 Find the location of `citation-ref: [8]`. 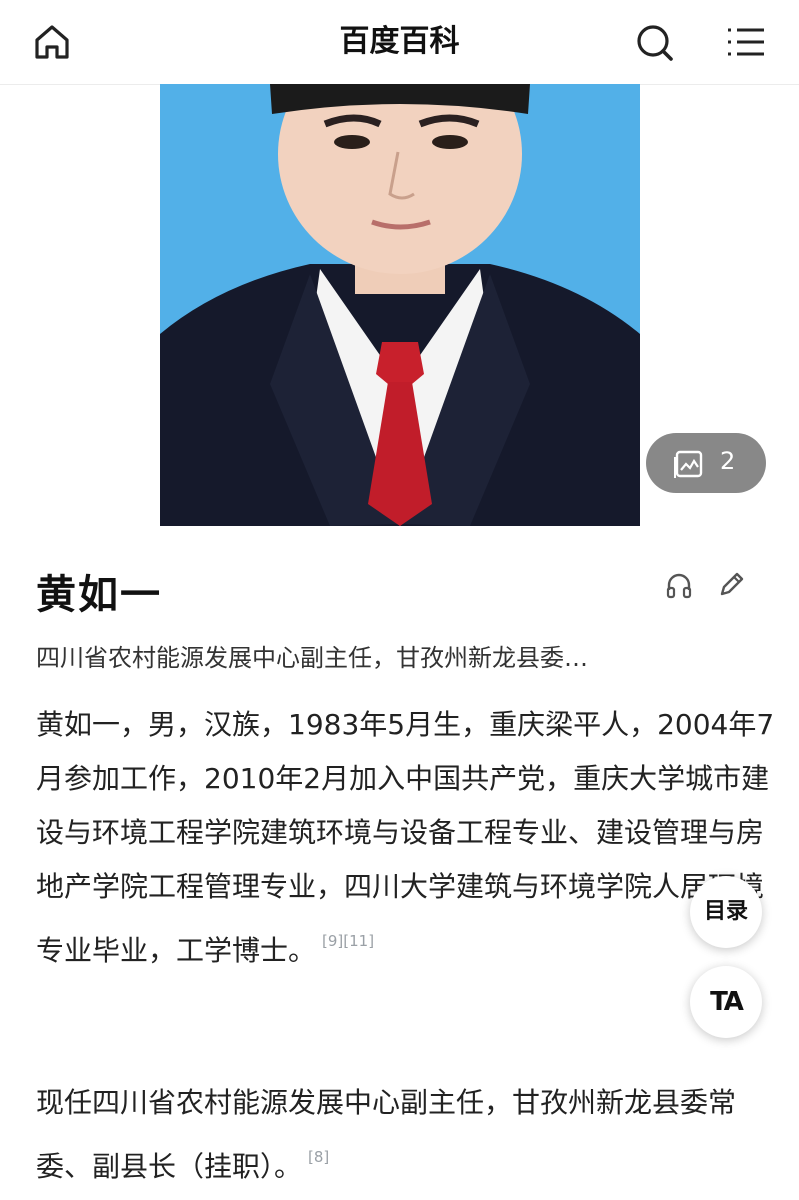

citation-ref: [8] is located at coordinates (318, 1157).